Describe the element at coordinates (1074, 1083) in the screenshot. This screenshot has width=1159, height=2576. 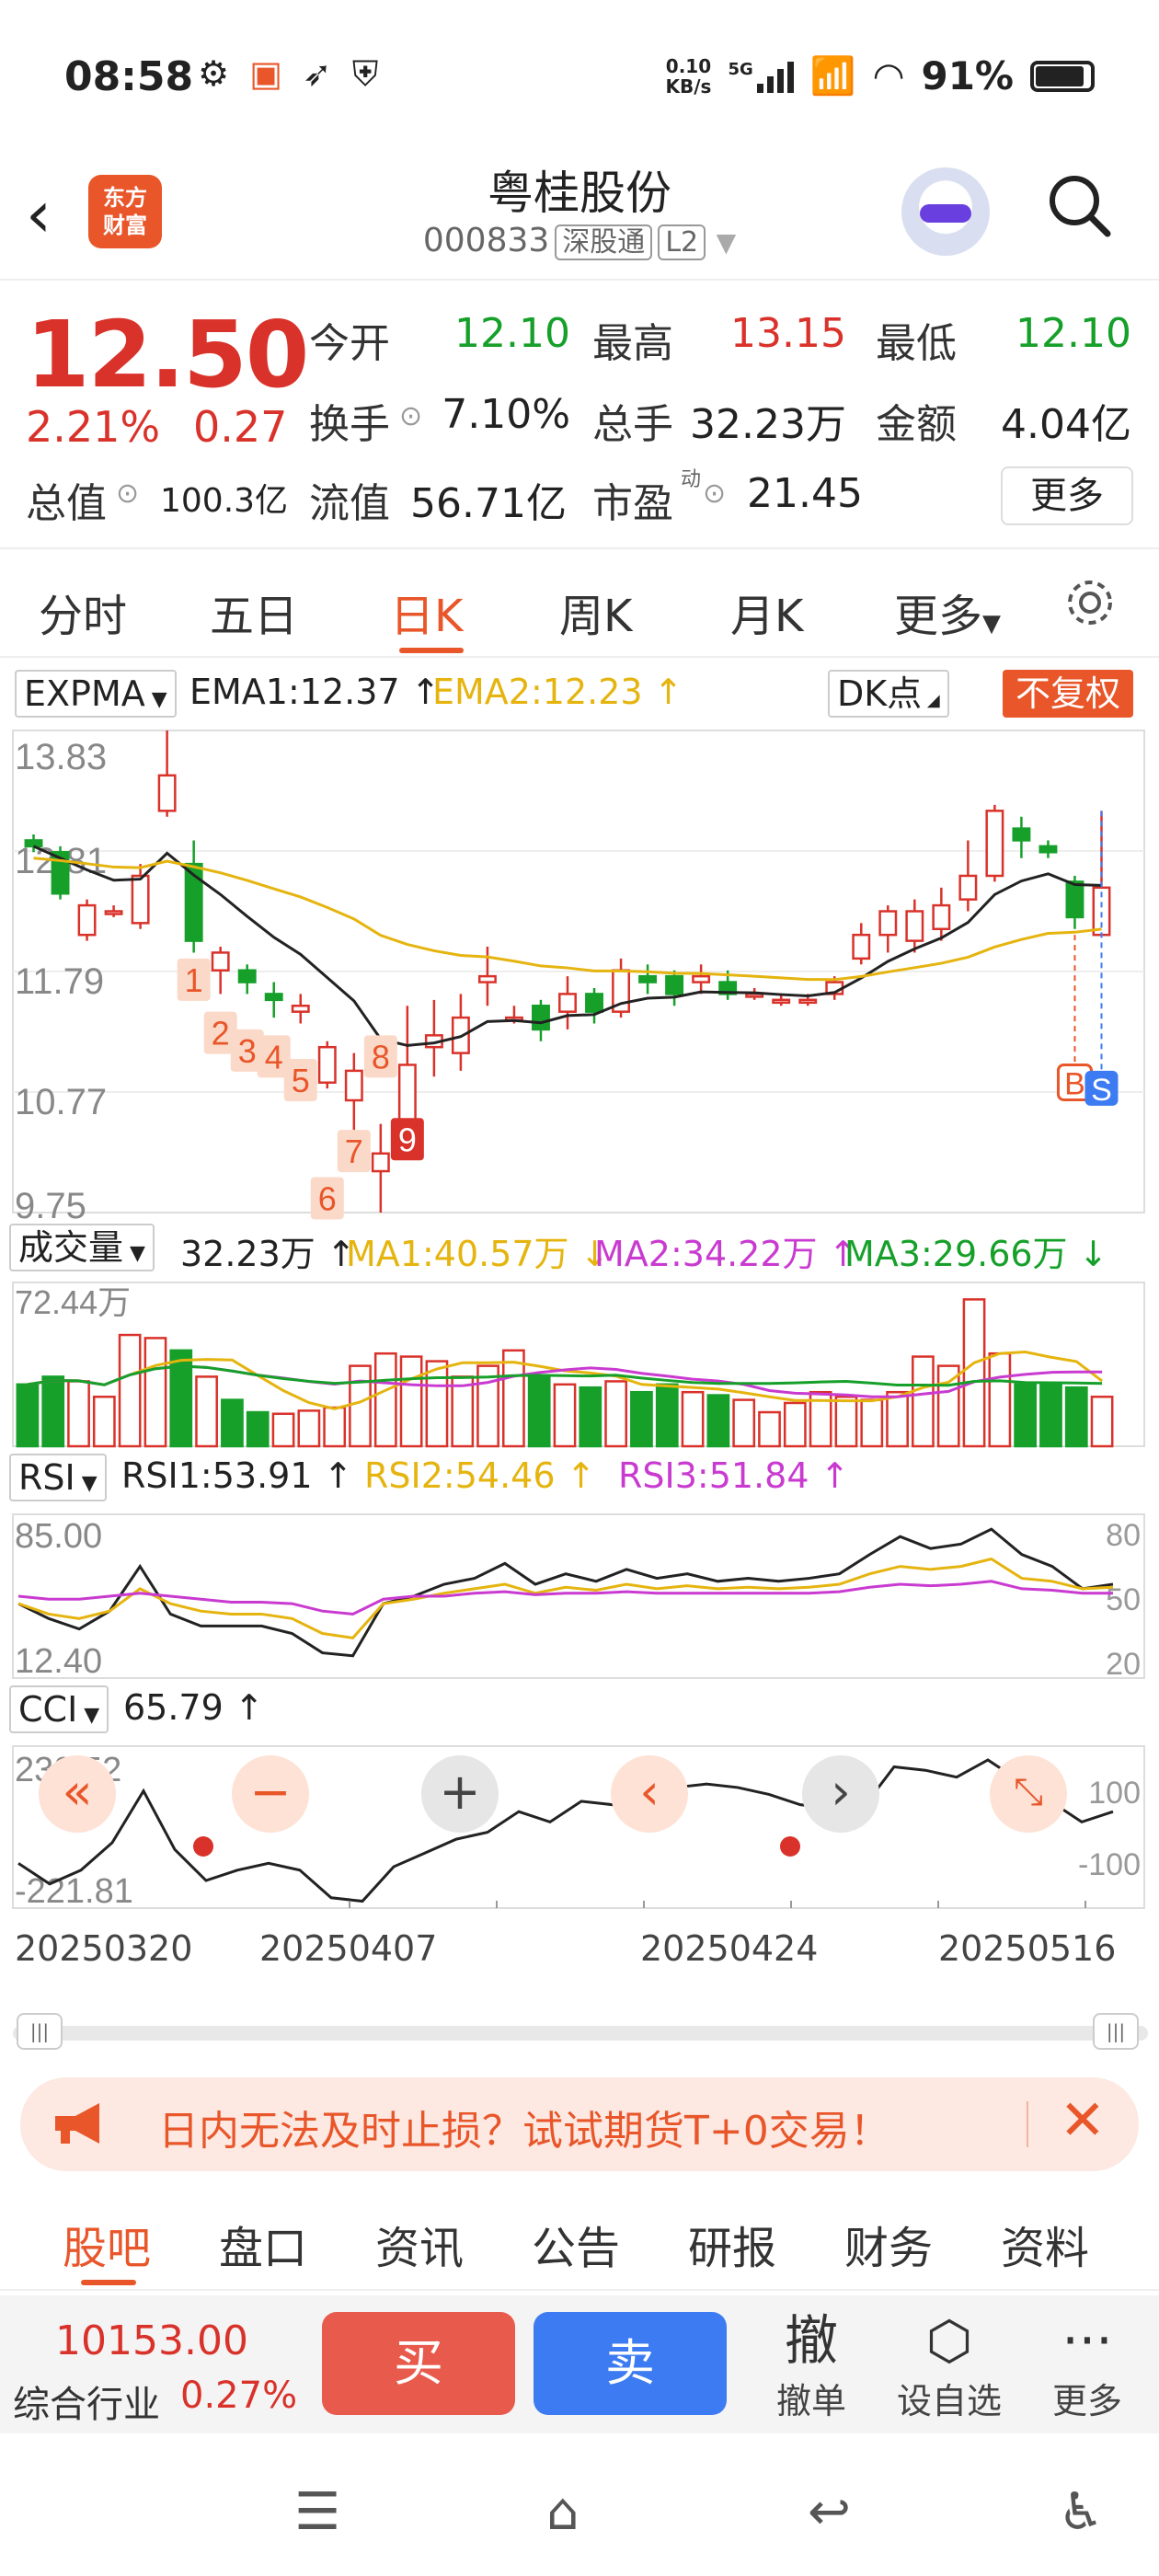
I see `buy-marker: B` at that location.